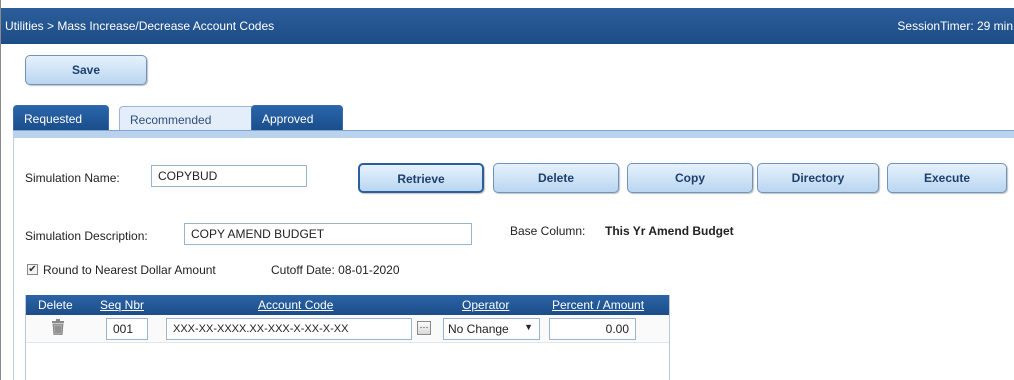 This screenshot has height=380, width=1014. What do you see at coordinates (485, 305) in the screenshot?
I see `col-operator: Operator` at bounding box center [485, 305].